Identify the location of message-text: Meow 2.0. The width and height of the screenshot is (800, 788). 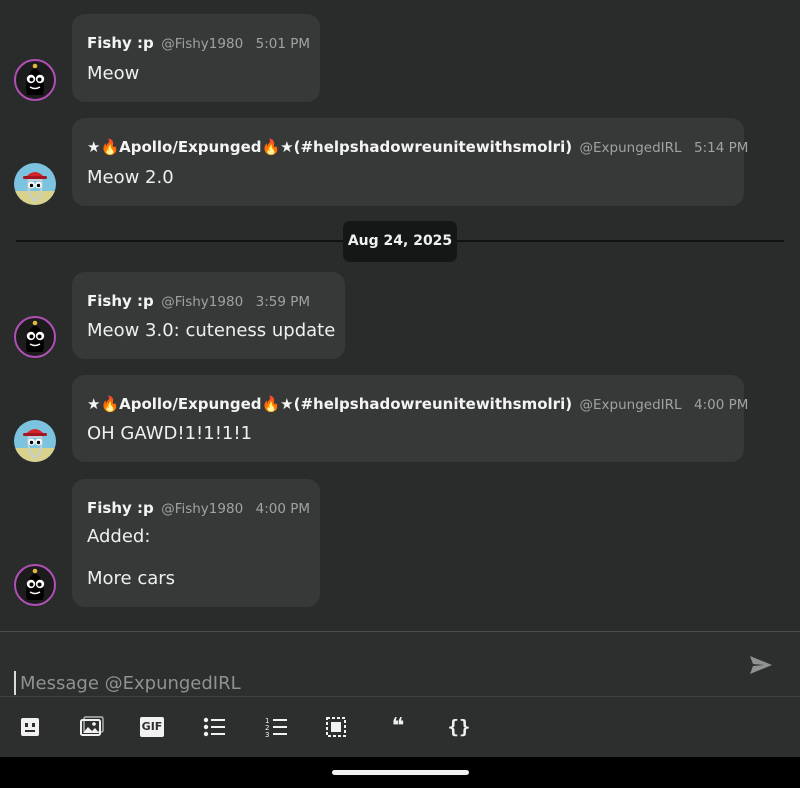
(130, 177).